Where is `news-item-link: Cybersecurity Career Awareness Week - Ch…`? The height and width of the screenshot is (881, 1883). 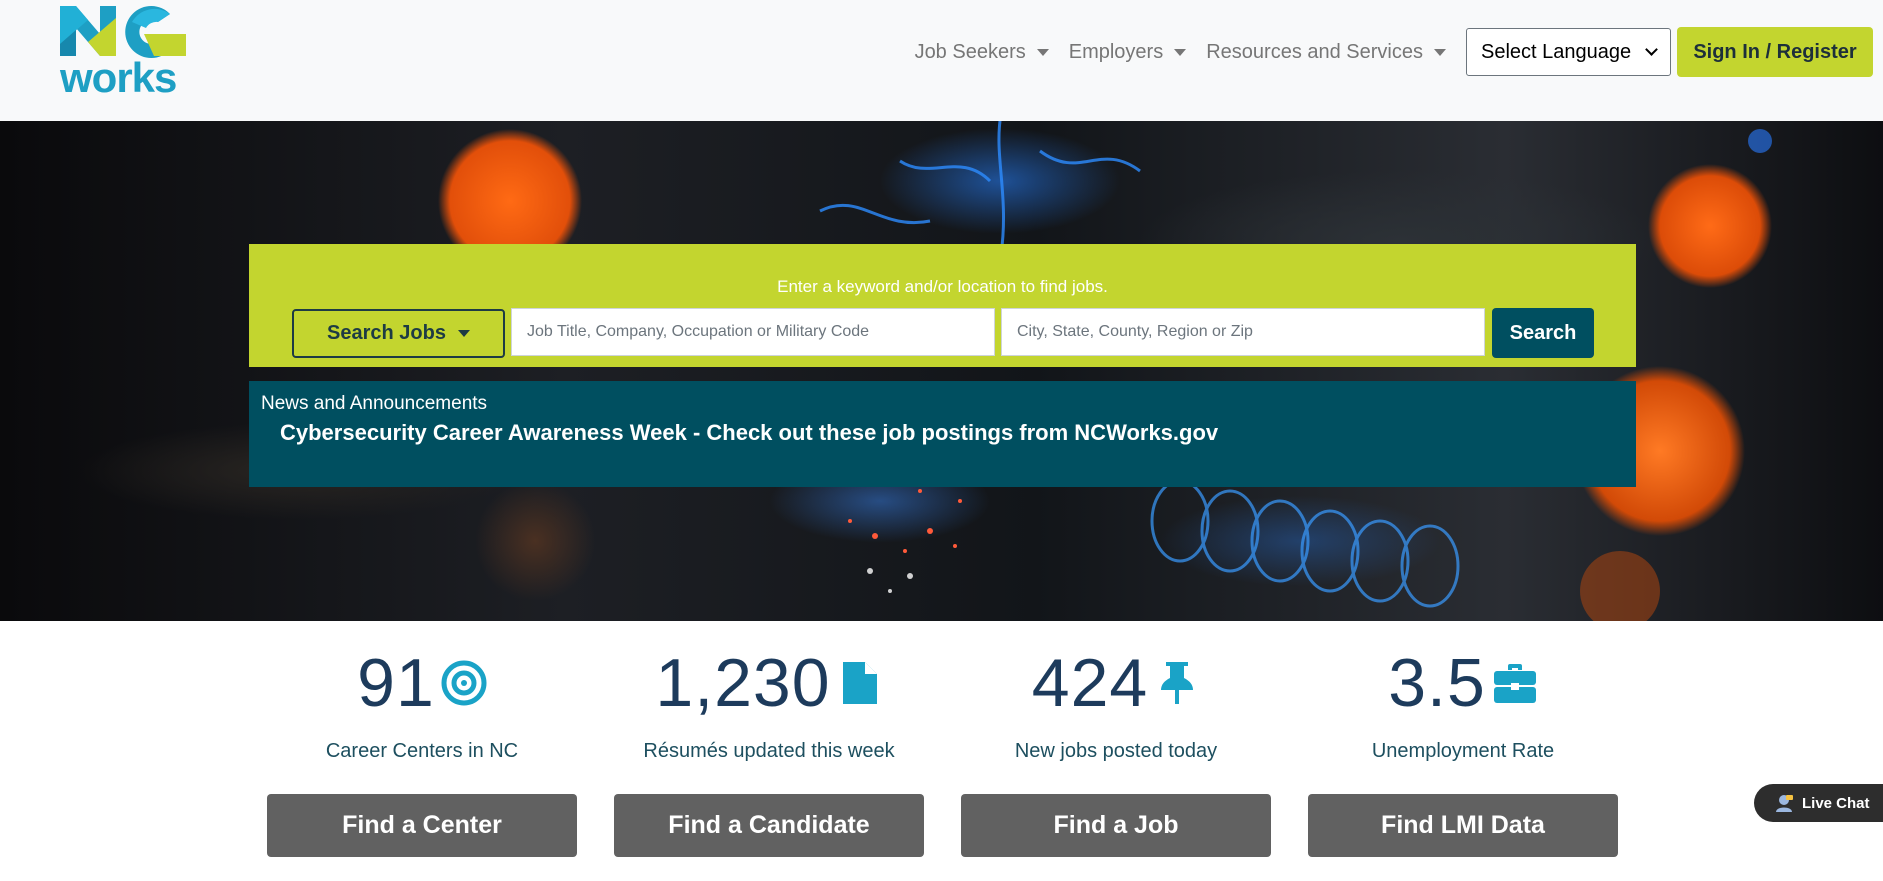
news-item-link: Cybersecurity Career Awareness Week - Ch… is located at coordinates (749, 433).